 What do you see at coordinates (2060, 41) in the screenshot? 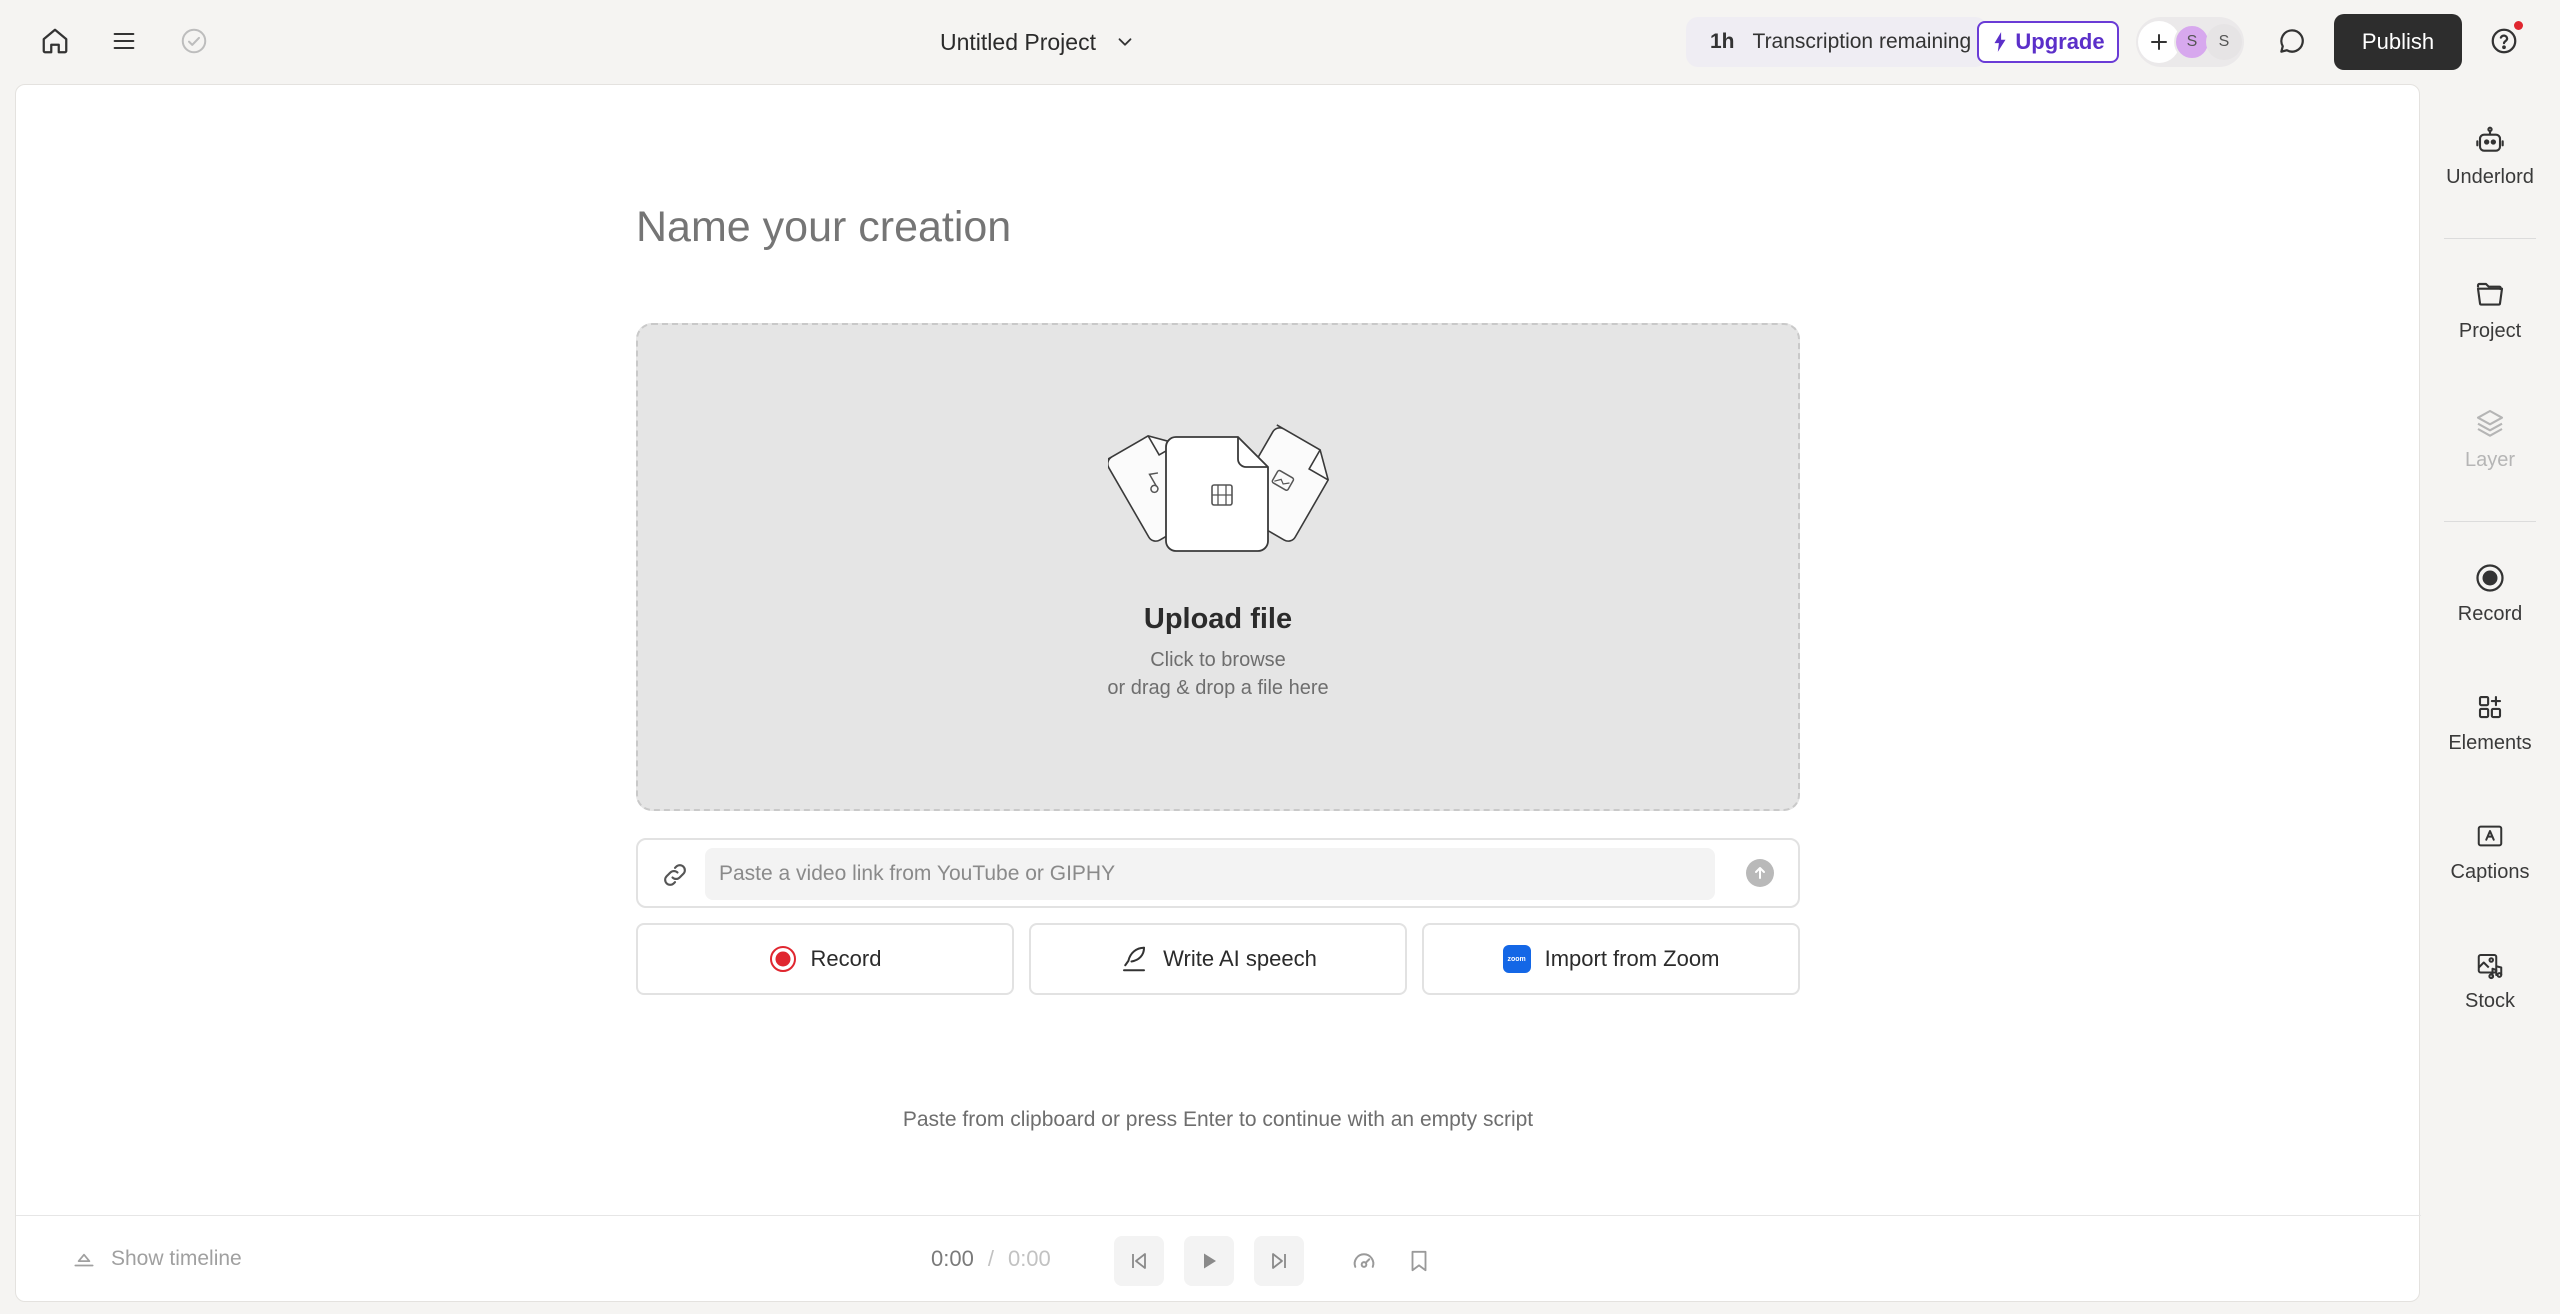
I see `upgrade-label: Upgrade` at bounding box center [2060, 41].